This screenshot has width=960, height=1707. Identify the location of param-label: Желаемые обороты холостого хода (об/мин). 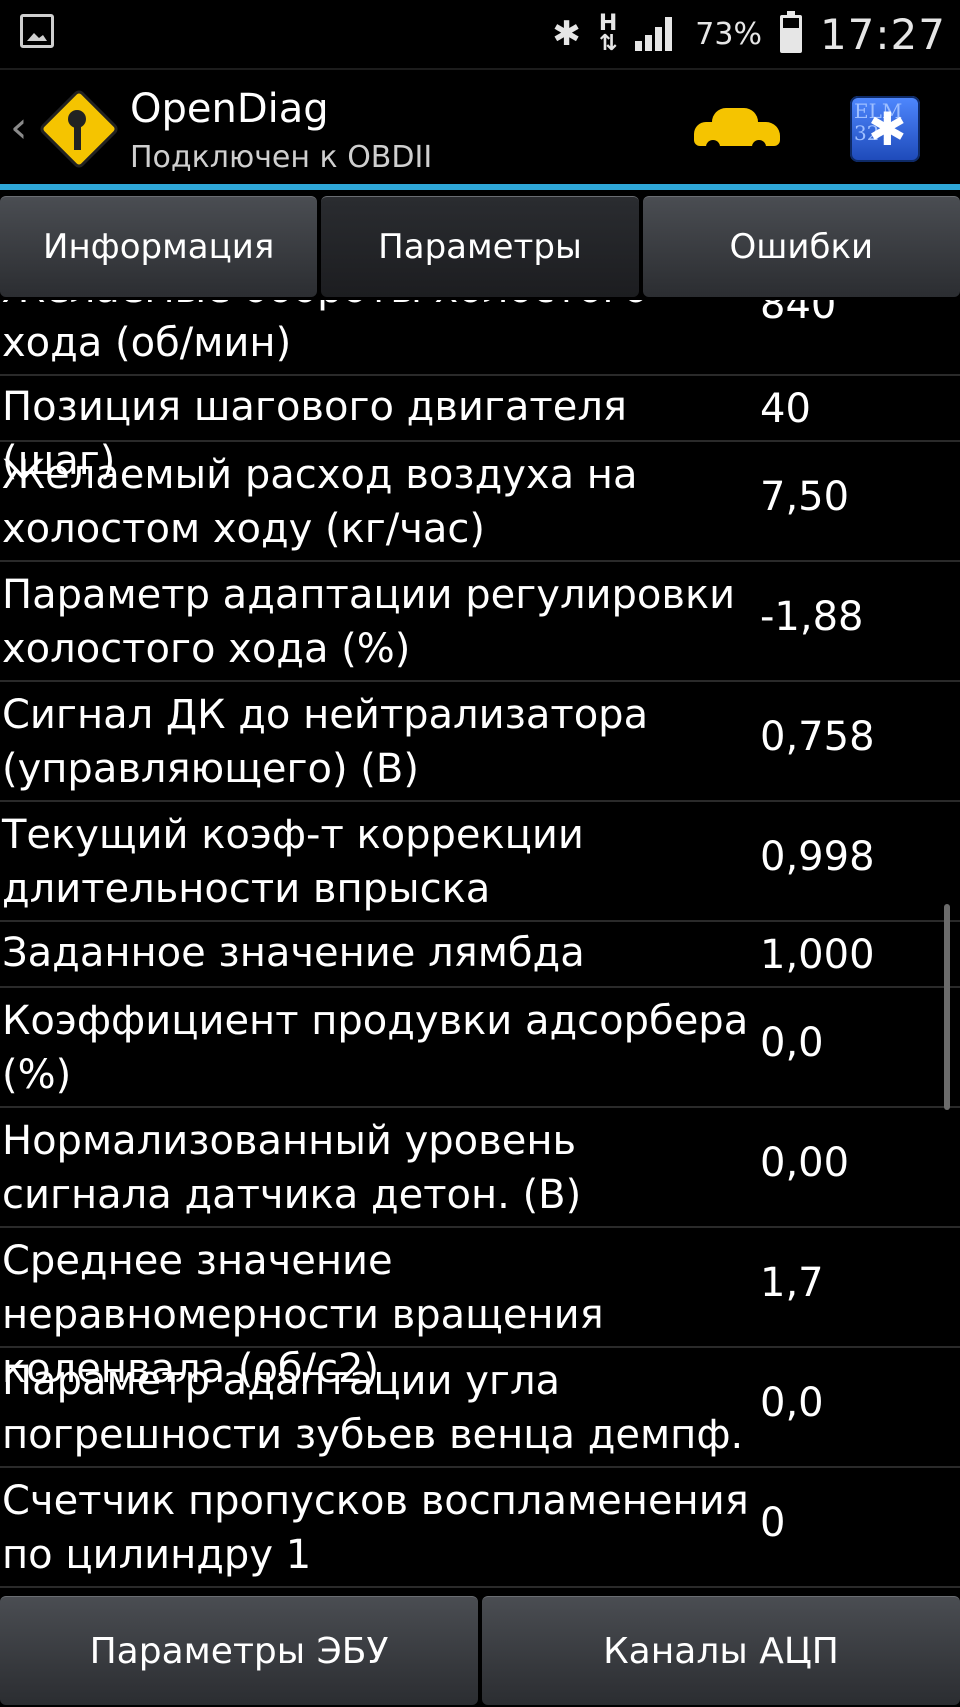
(325, 333).